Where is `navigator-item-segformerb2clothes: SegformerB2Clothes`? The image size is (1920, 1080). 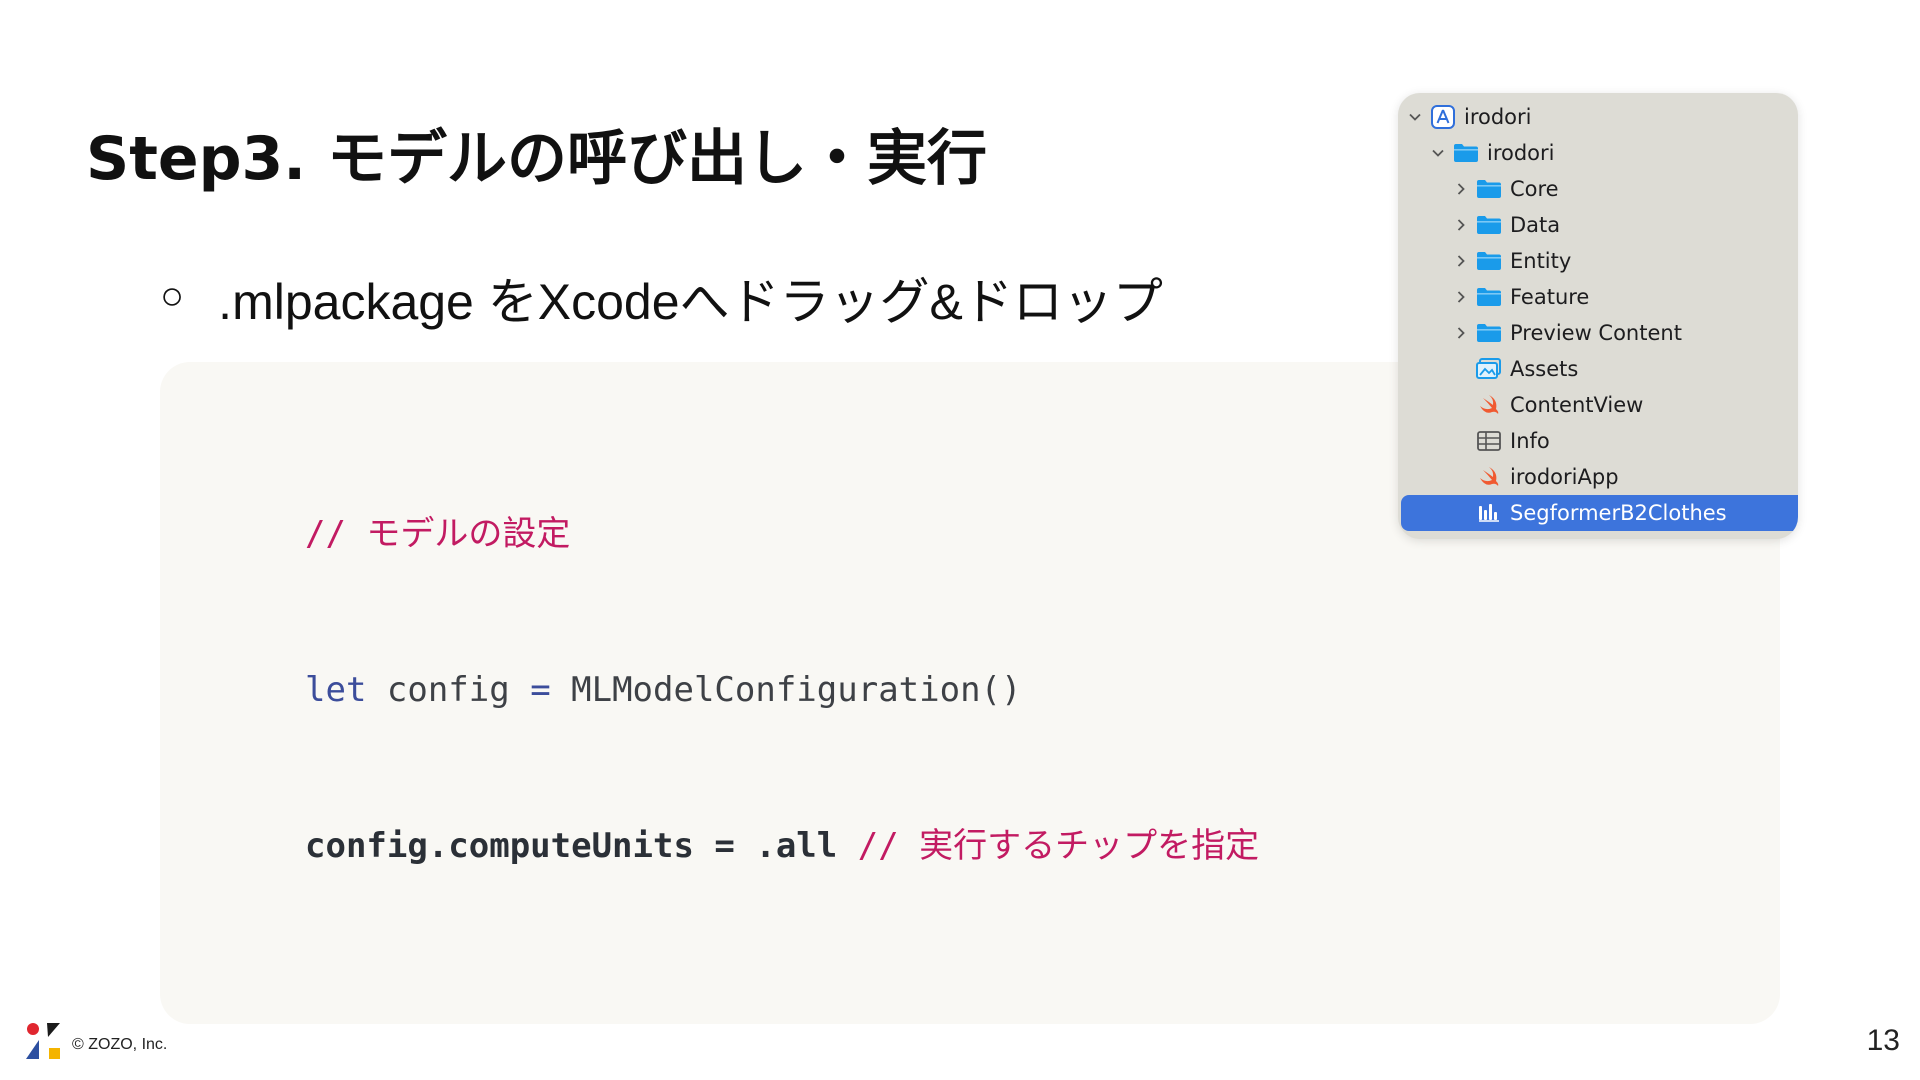
navigator-item-segformerb2clothes: SegformerB2Clothes is located at coordinates (1599, 513).